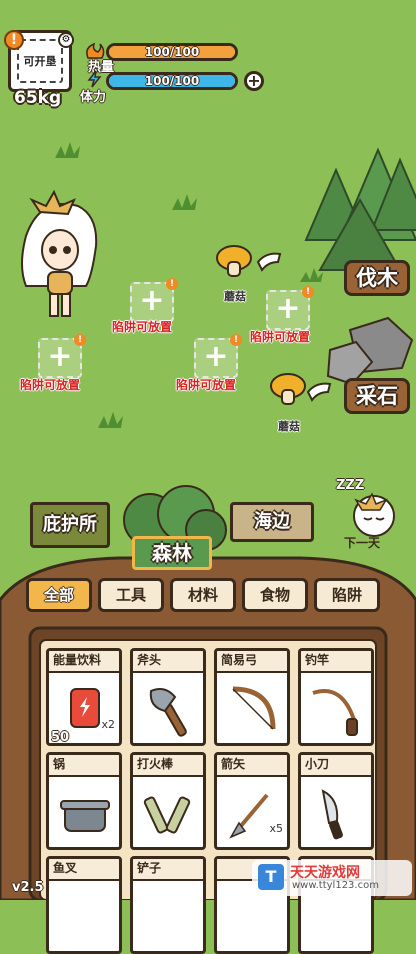 This screenshot has height=954, width=416. I want to click on stamina-value: 100/100, so click(172, 81).